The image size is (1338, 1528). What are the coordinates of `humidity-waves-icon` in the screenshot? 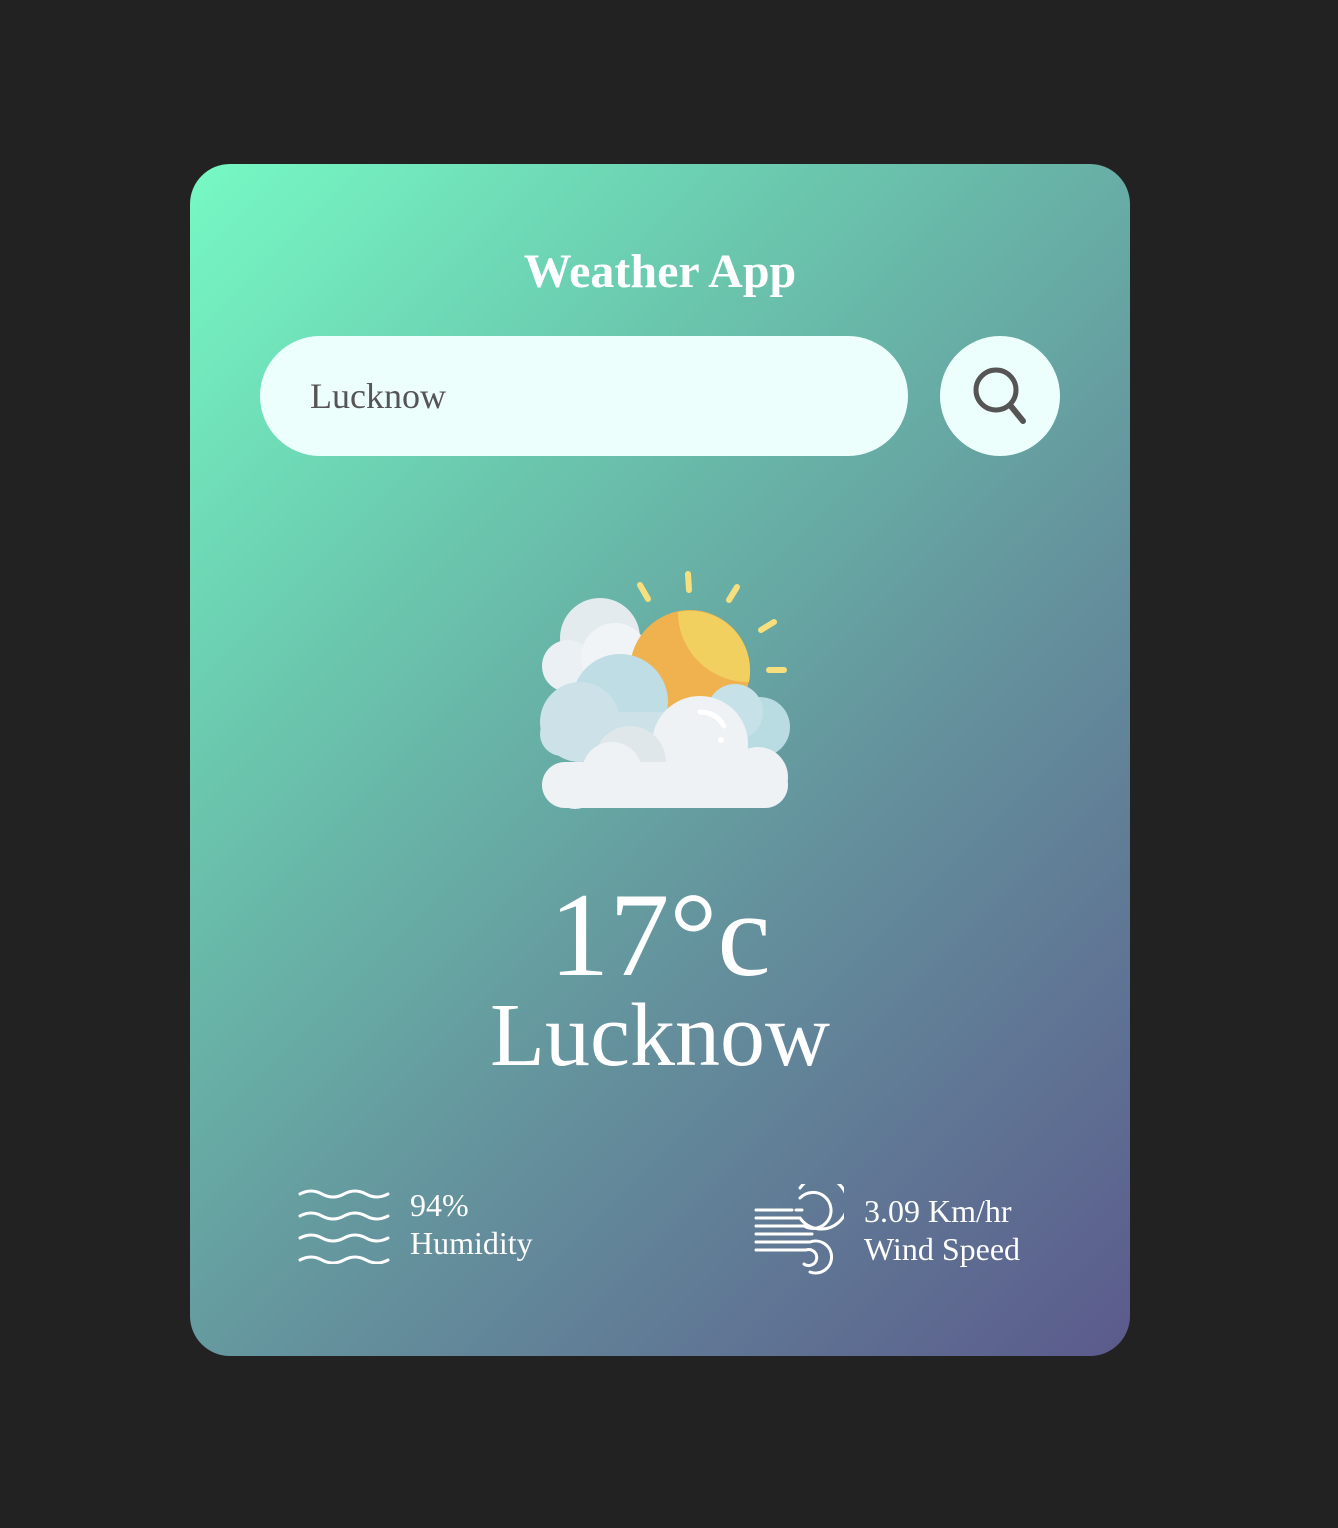 It's located at (344, 1226).